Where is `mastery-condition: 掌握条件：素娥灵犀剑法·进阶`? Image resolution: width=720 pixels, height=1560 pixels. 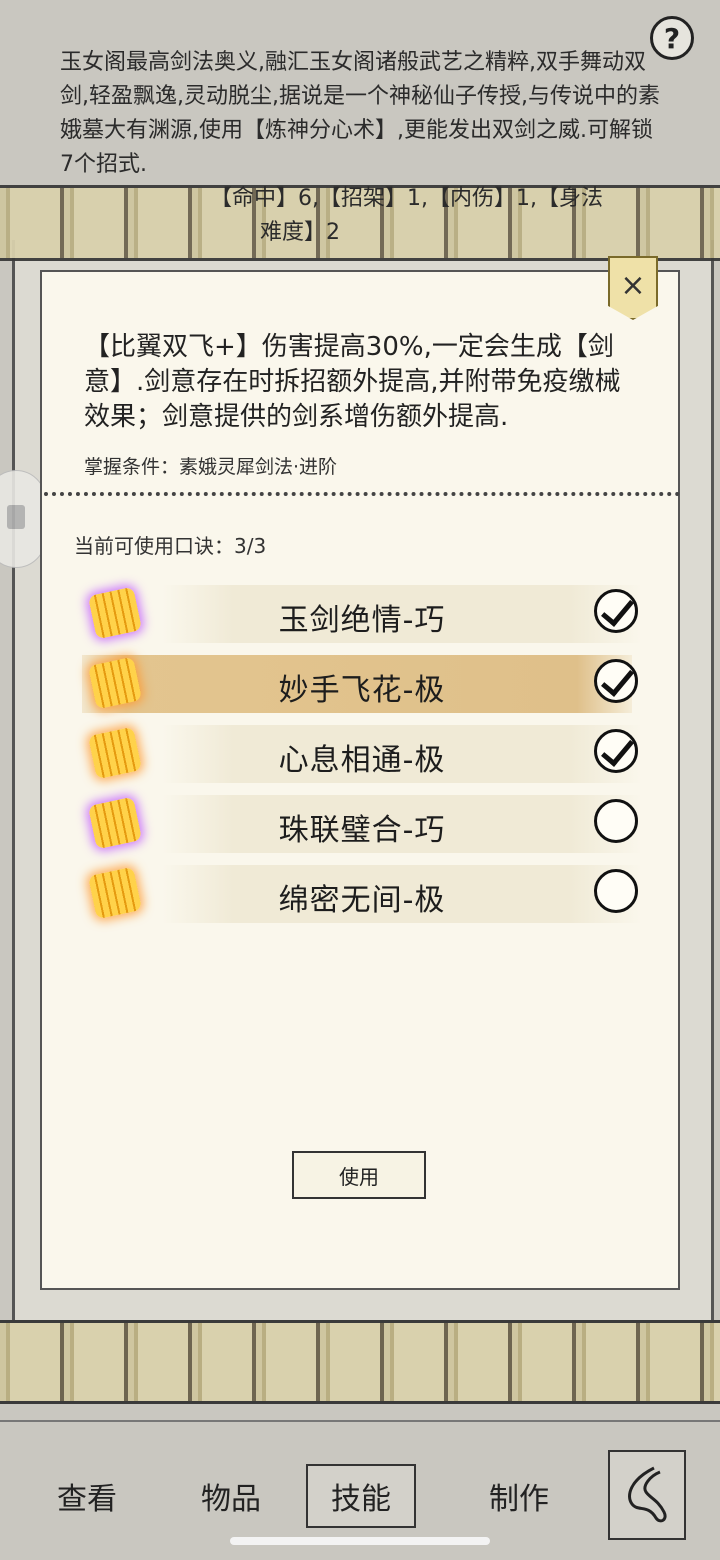
mastery-condition: 掌握条件：素娥灵犀剑法·进阶 is located at coordinates (211, 467).